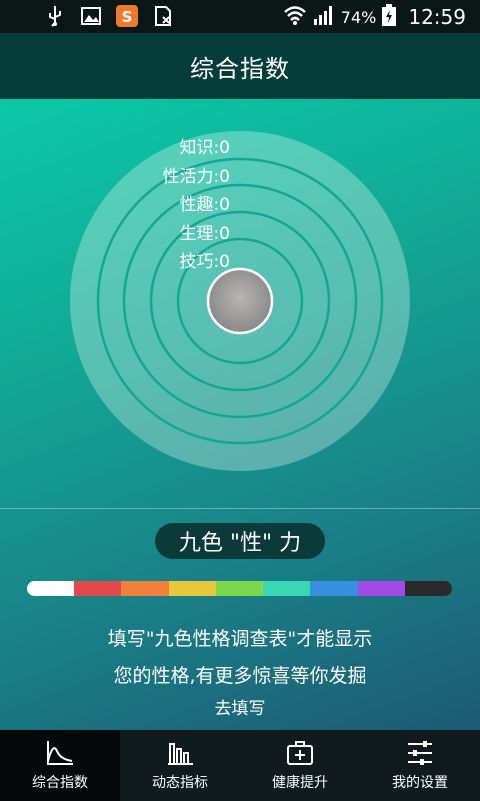  I want to click on nav-label: 健康提升, so click(300, 783).